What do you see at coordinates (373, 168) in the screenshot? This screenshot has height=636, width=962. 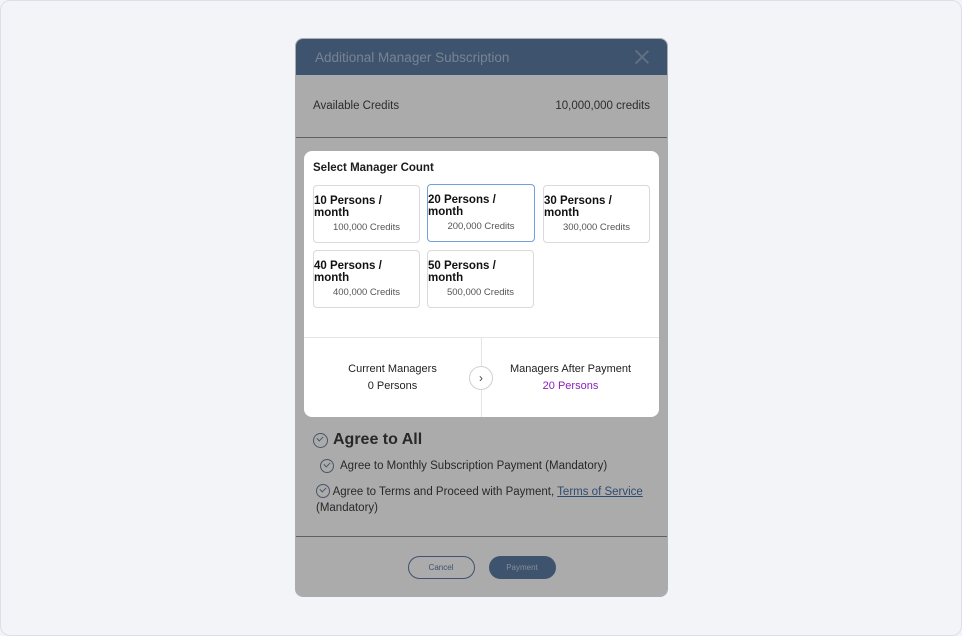 I see `panel-title: Select Manager Count` at bounding box center [373, 168].